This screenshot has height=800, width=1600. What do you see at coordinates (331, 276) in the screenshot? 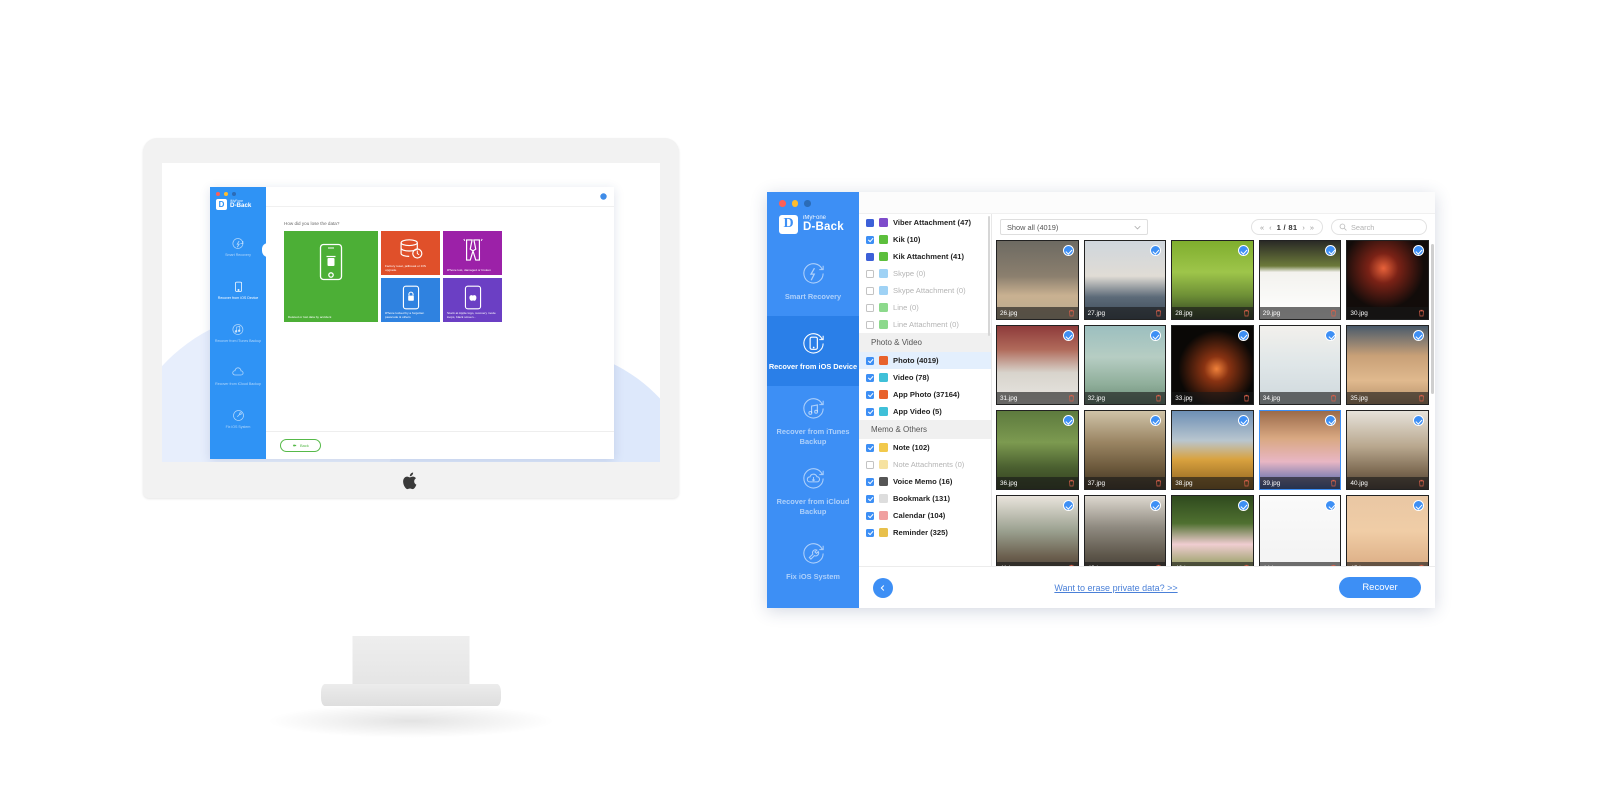
I see `tile-deleted-lost-data: Deleted or lost data by accident` at bounding box center [331, 276].